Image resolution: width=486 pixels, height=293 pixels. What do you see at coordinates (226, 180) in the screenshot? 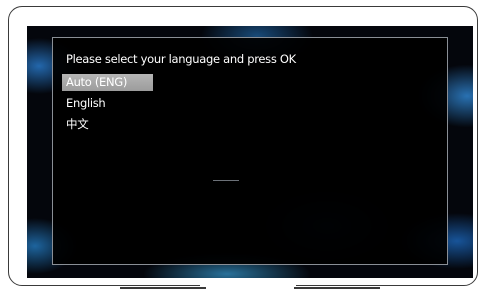
I see `divider` at bounding box center [226, 180].